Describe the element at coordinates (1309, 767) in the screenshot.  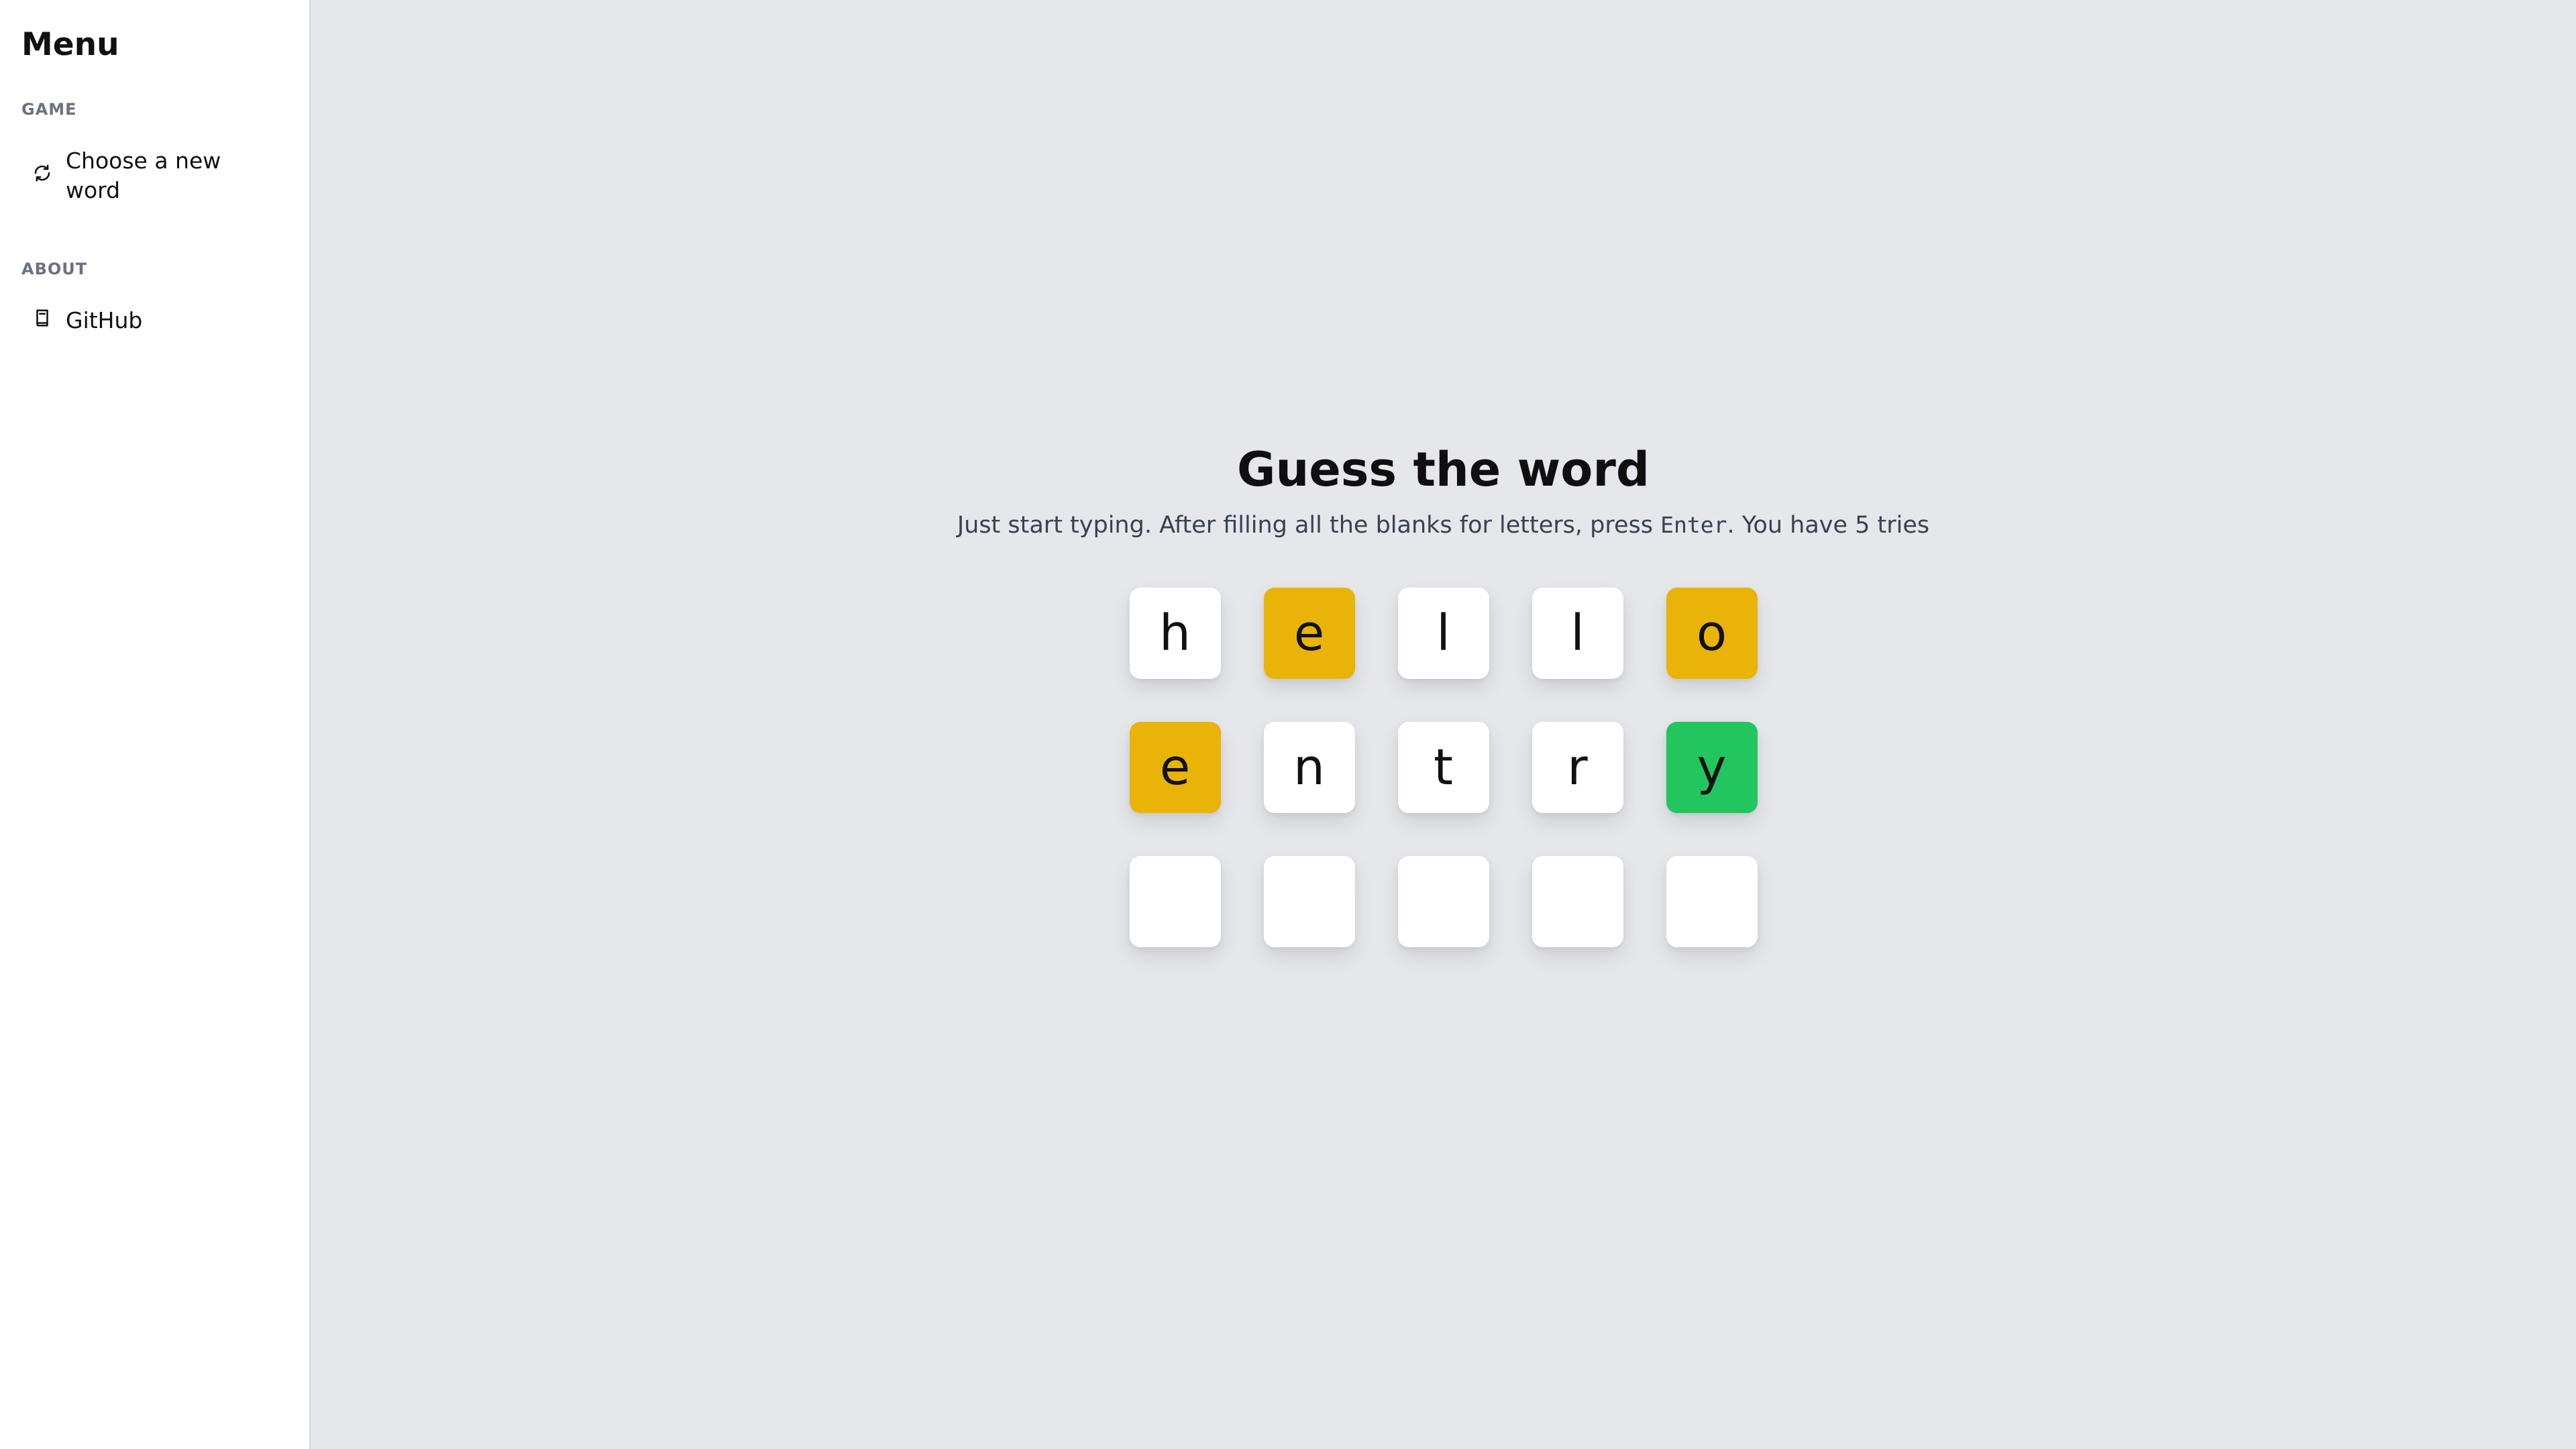
I see `letter-tile: n` at that location.